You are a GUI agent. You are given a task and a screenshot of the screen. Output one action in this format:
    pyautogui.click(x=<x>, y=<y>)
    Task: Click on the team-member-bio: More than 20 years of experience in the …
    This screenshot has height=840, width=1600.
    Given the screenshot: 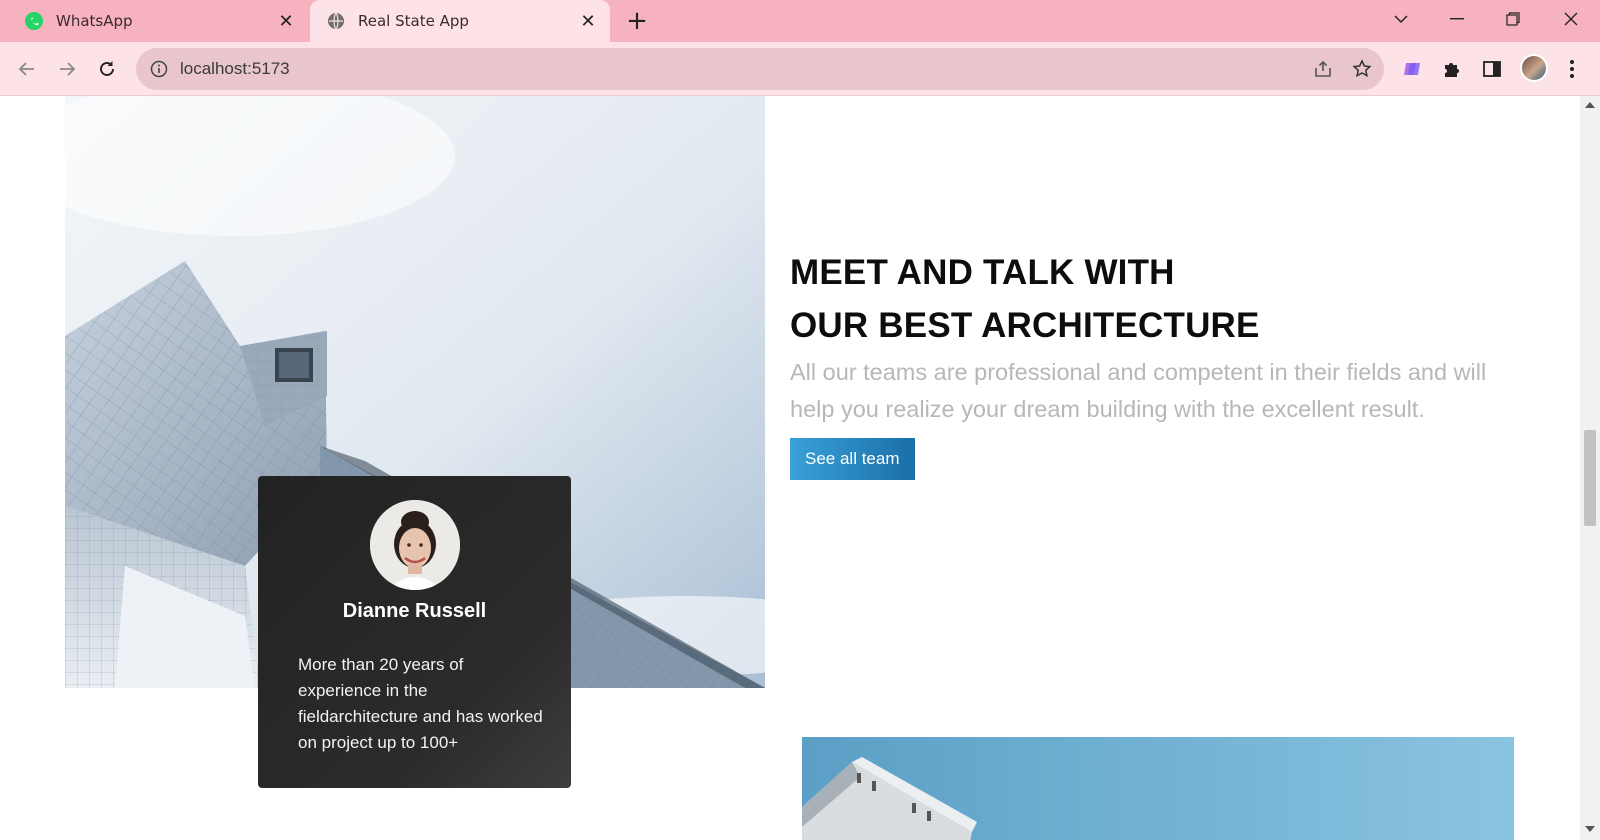 What is the action you would take?
    pyautogui.click(x=420, y=703)
    